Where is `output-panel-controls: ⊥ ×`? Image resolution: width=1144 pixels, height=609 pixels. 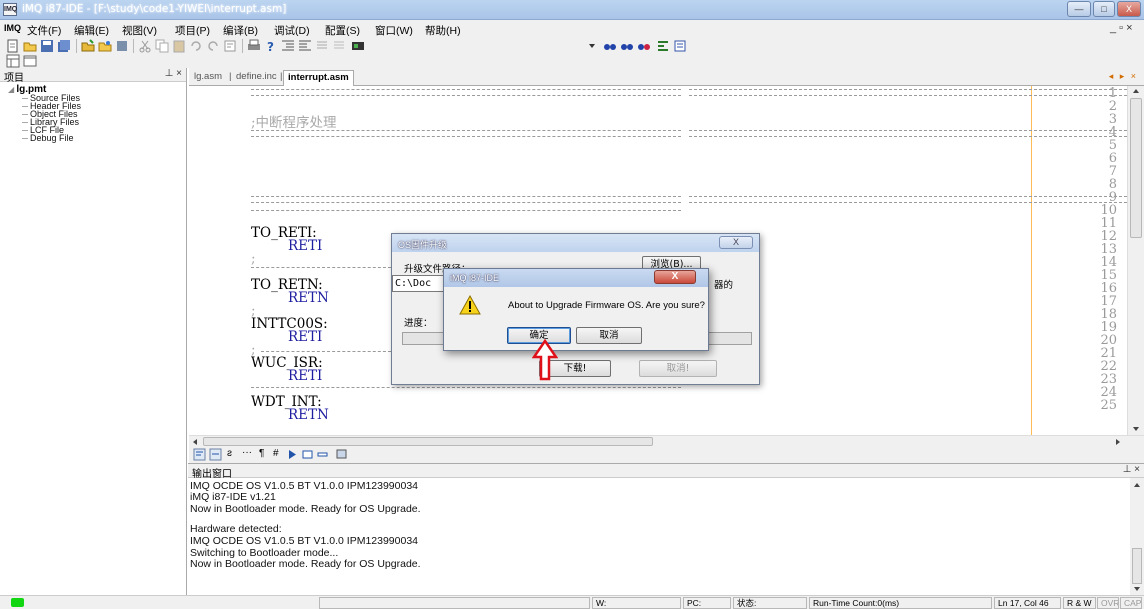 output-panel-controls: ⊥ × is located at coordinates (1131, 469).